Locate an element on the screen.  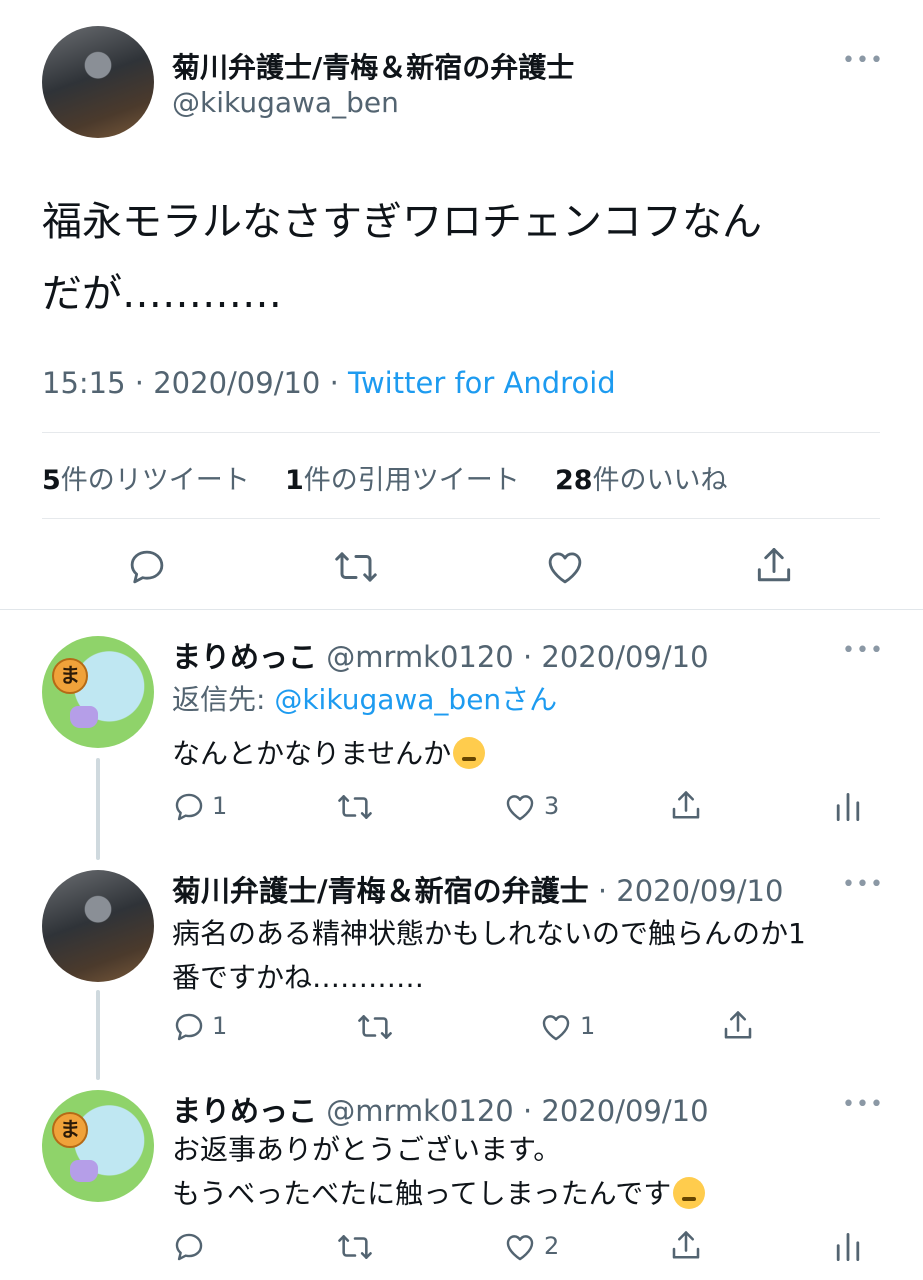
tweet-stats: 5件のリツイート 1件の引用ツイート 28件のいいね is located at coordinates (385, 477).